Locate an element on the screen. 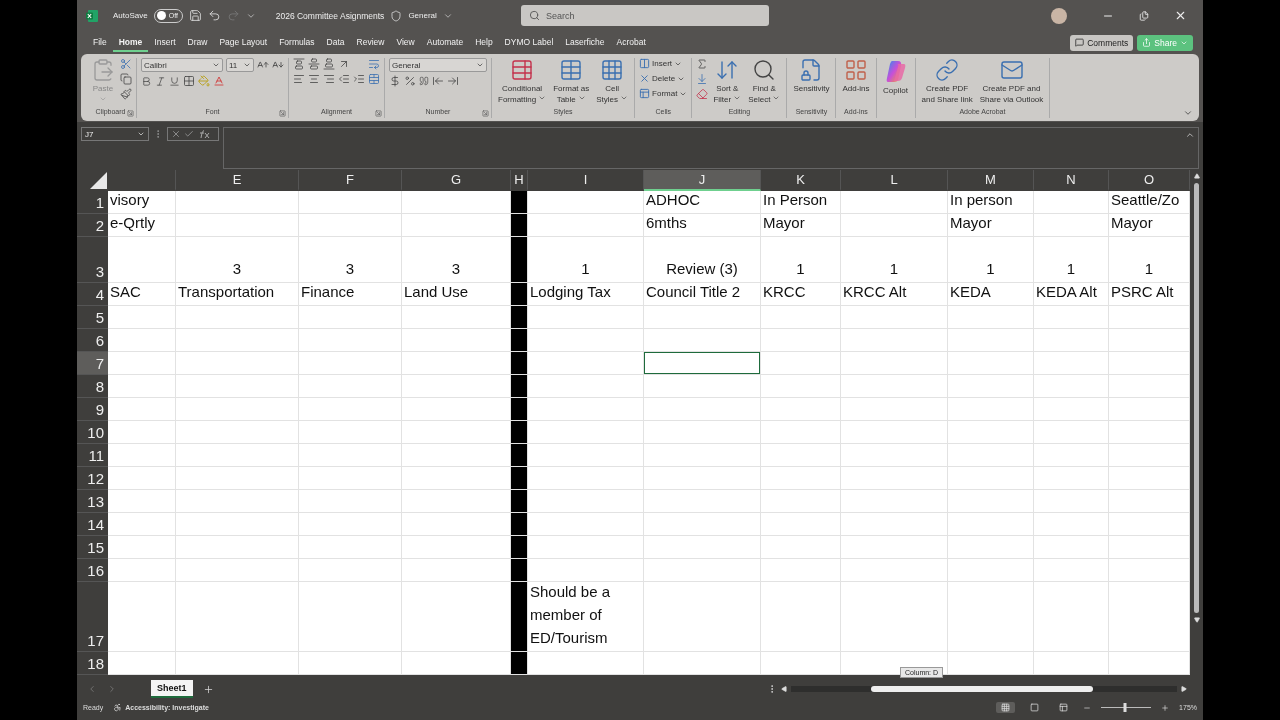 Image resolution: width=1280 pixels, height=720 pixels. menu-tab: Automate is located at coordinates (445, 42).